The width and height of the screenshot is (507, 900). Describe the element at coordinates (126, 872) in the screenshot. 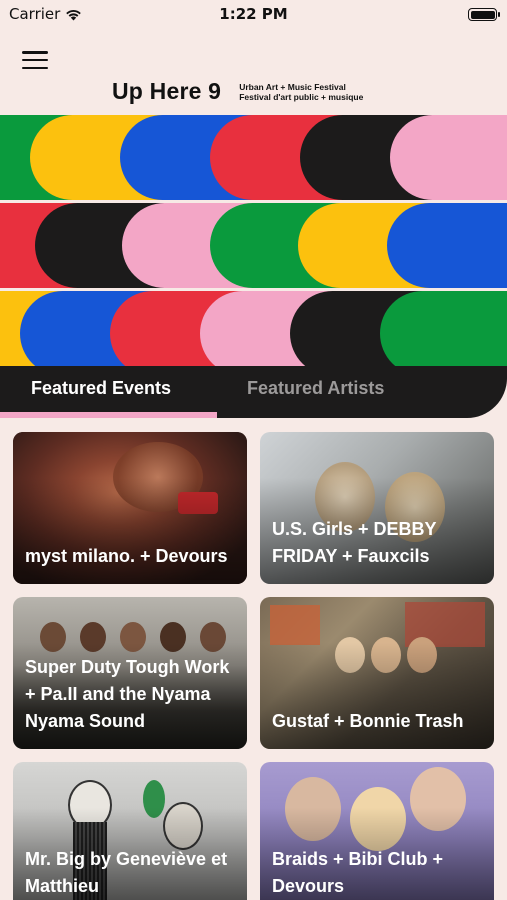

I see `event-title: Mr. Big by Geneviève et Matthieu` at that location.